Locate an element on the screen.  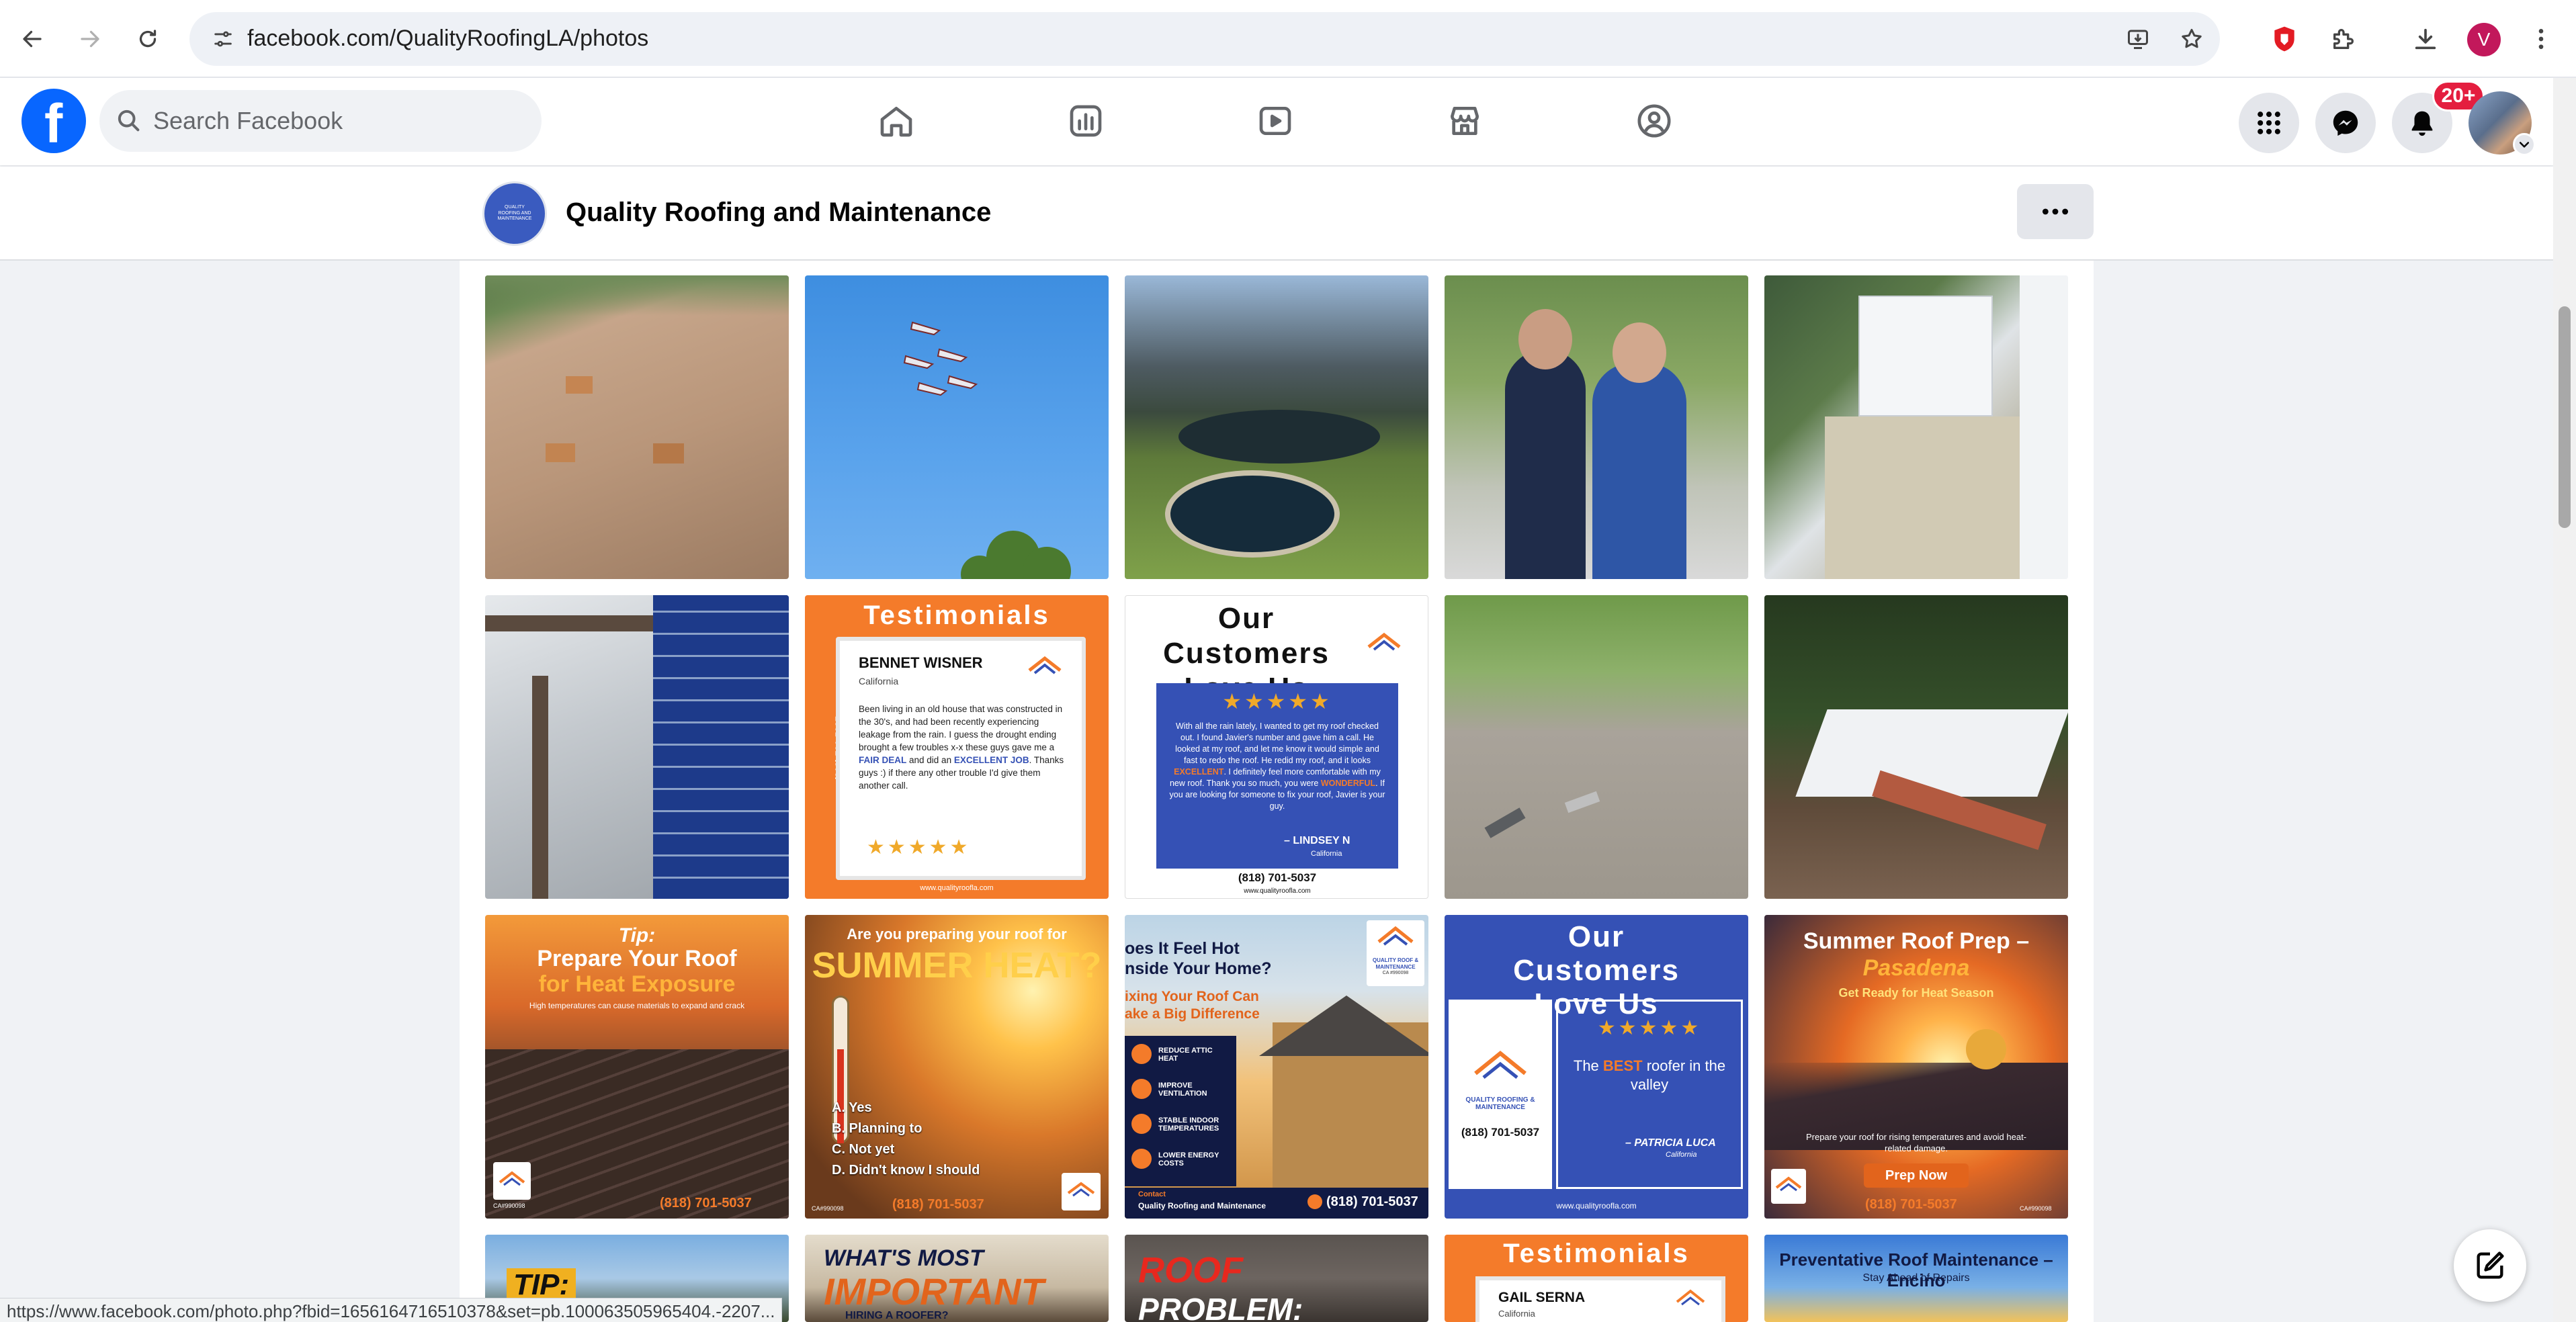
photo-testimonial-gail: Testimonials GAIL SERNA California is located at coordinates (1596, 1278).